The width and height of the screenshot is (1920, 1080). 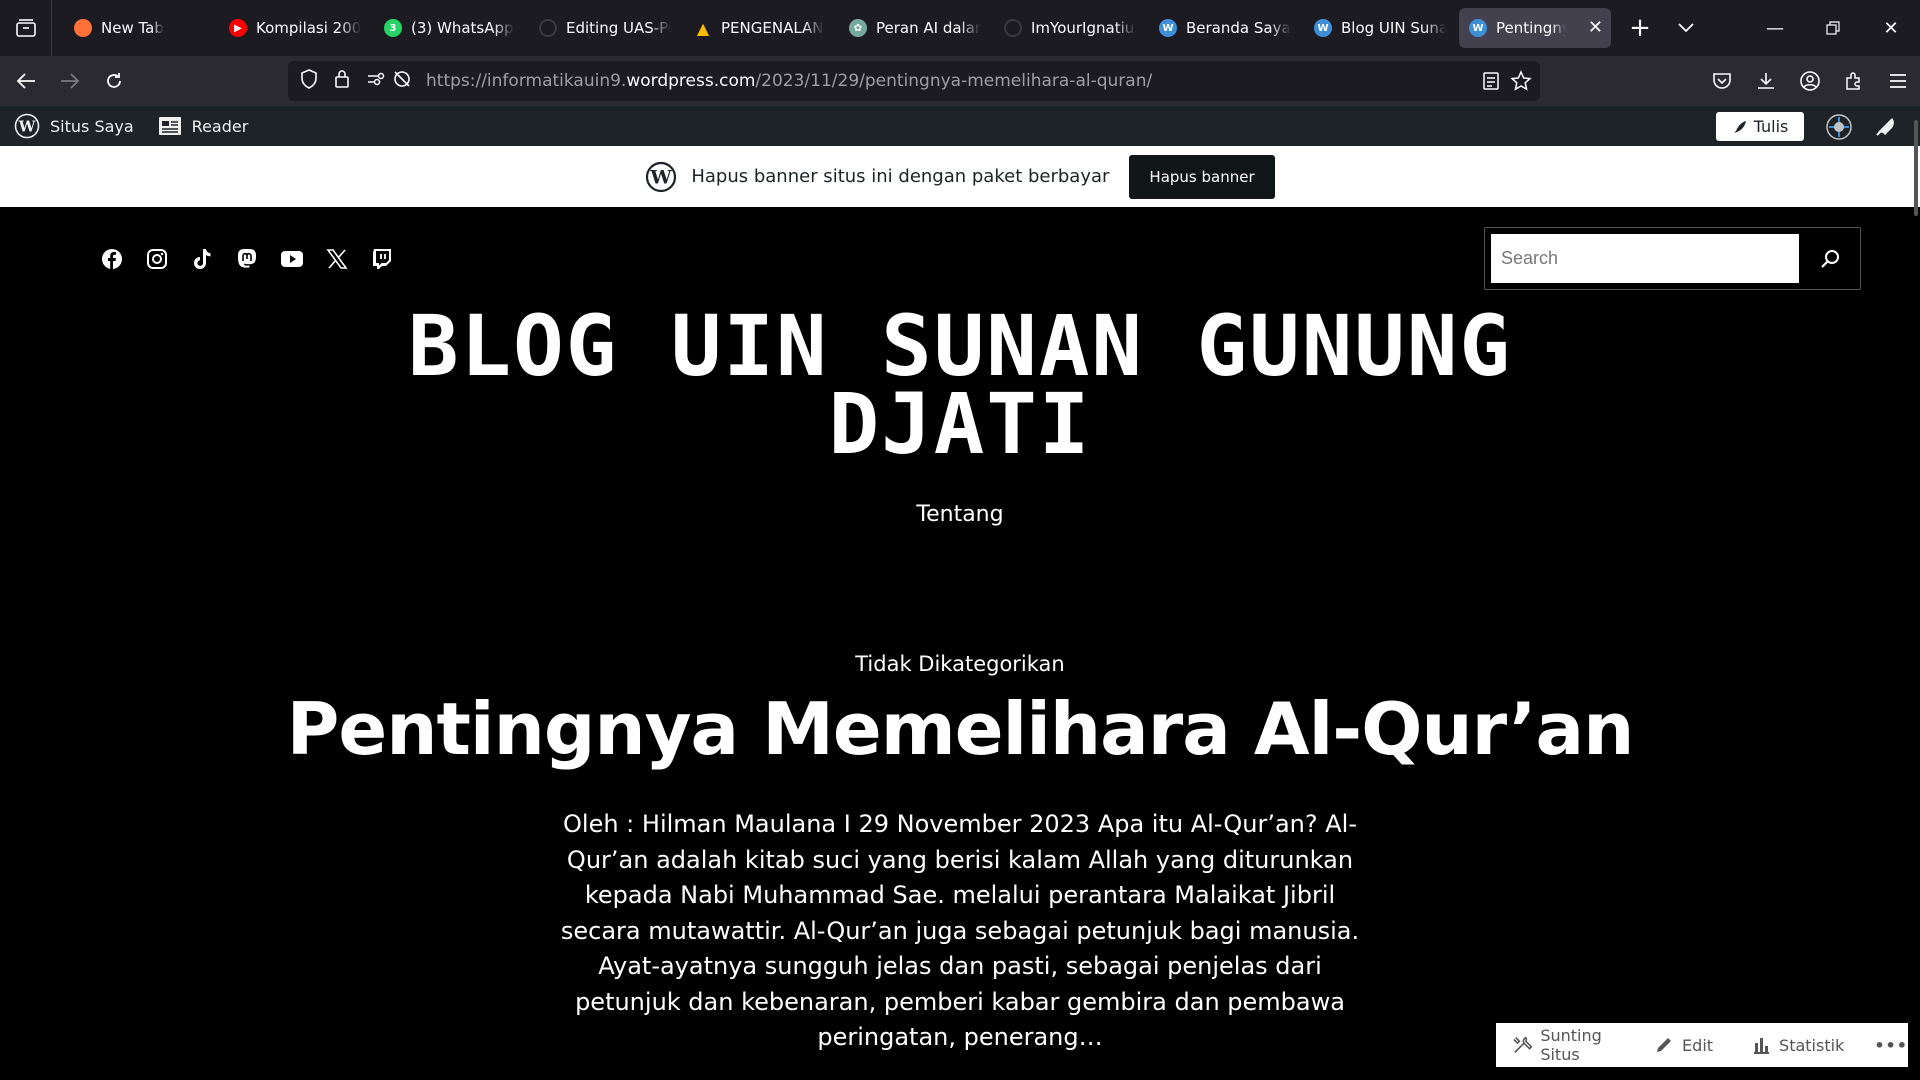 What do you see at coordinates (960, 664) in the screenshot?
I see `post-category: Tidak Dikategorikan` at bounding box center [960, 664].